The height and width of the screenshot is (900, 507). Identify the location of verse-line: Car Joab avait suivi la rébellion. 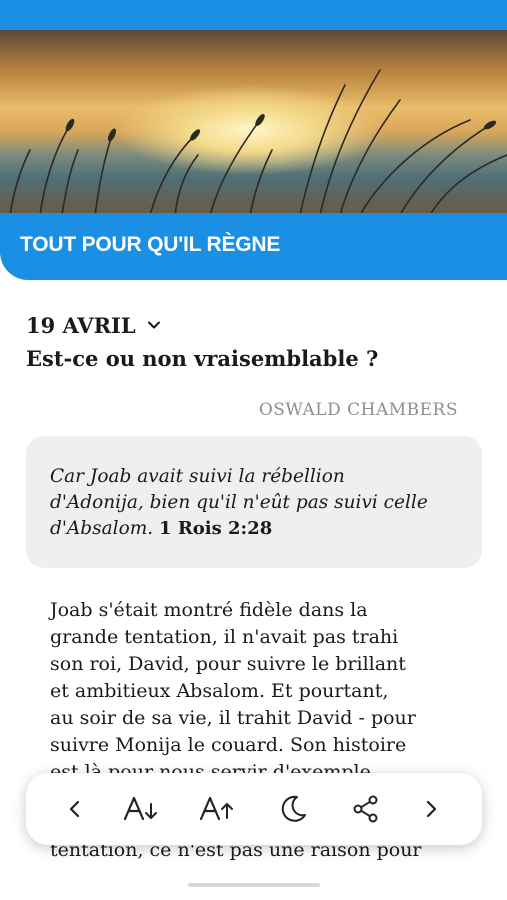
(197, 476).